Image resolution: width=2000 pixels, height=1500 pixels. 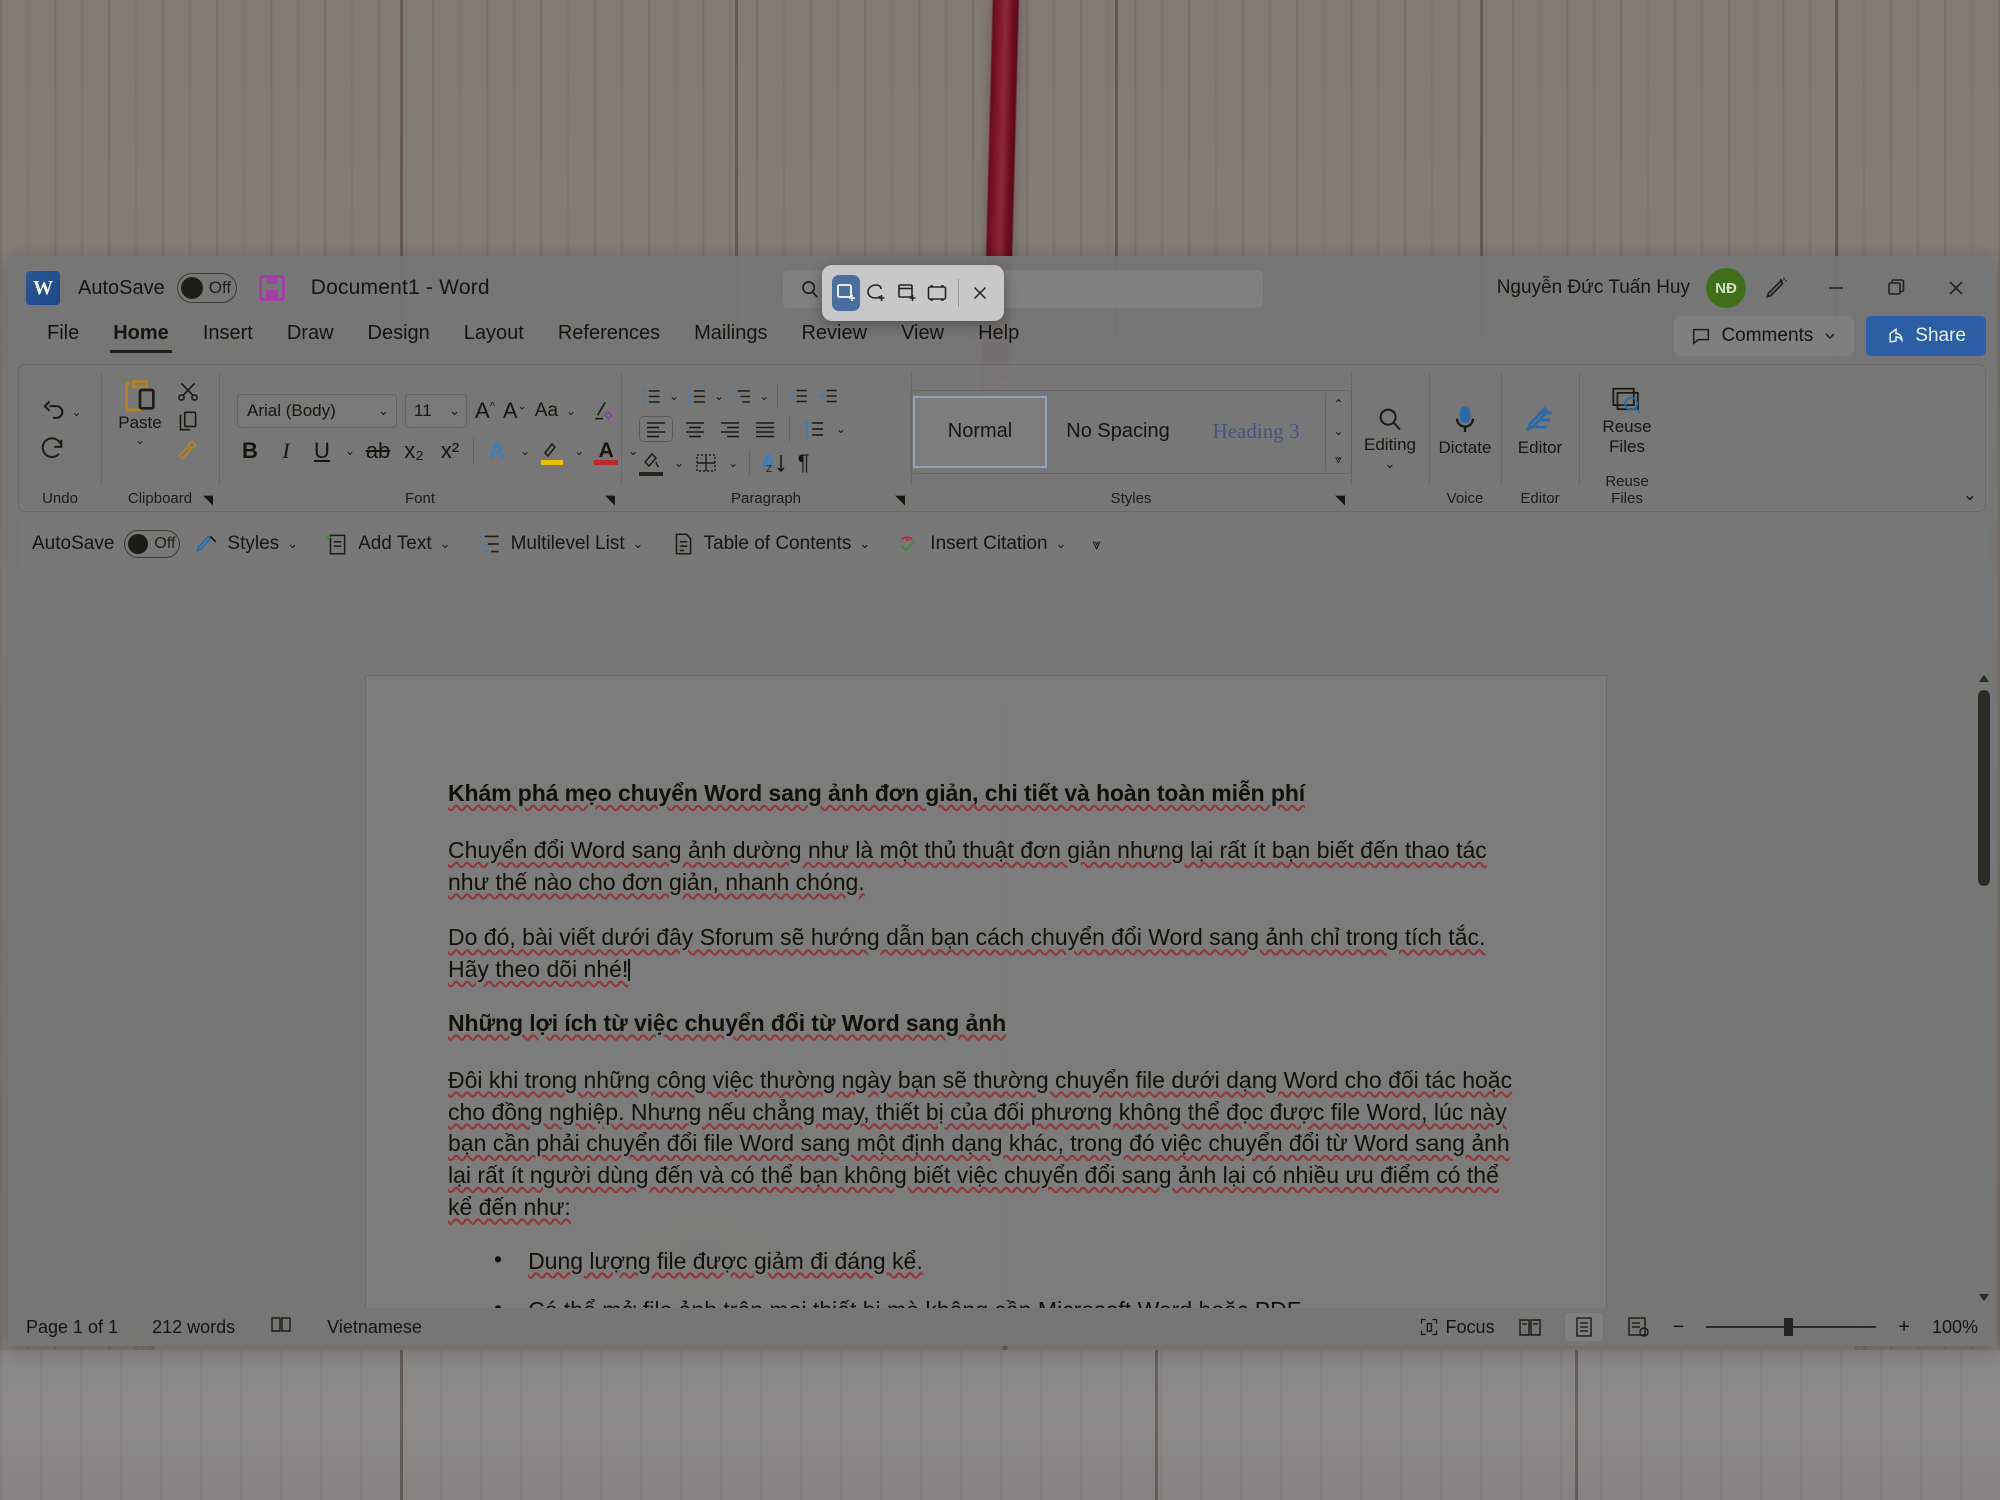 What do you see at coordinates (1256, 432) in the screenshot?
I see `style-heading-3: Heading 3` at bounding box center [1256, 432].